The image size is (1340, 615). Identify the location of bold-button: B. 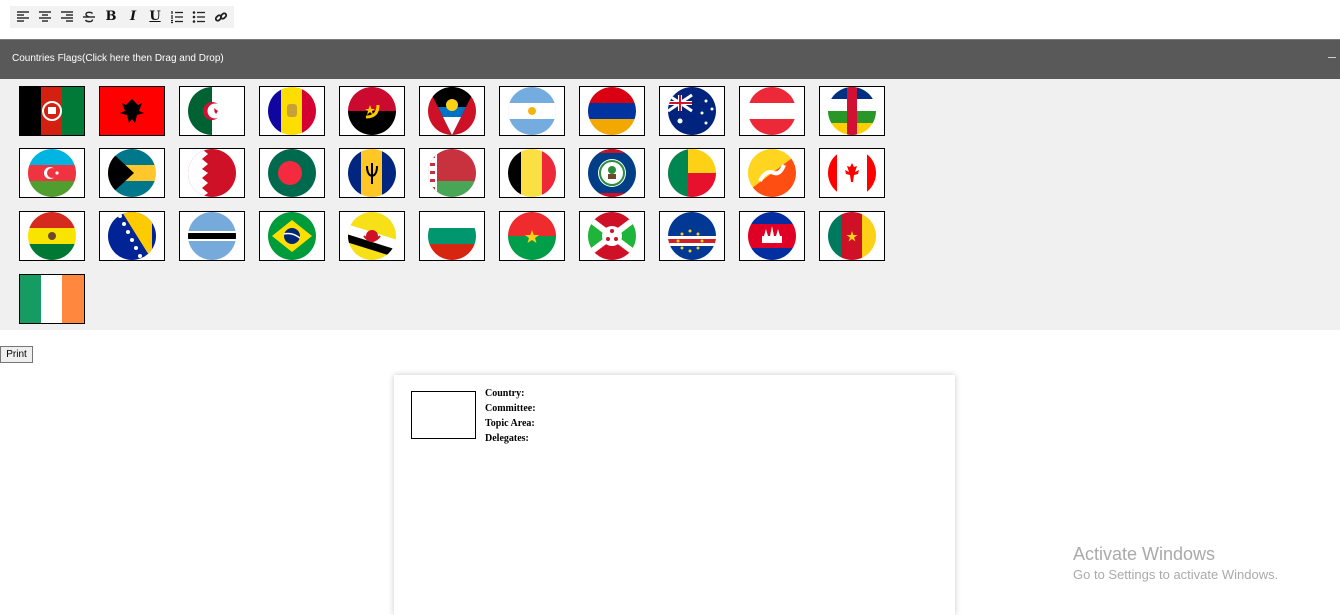
(111, 17).